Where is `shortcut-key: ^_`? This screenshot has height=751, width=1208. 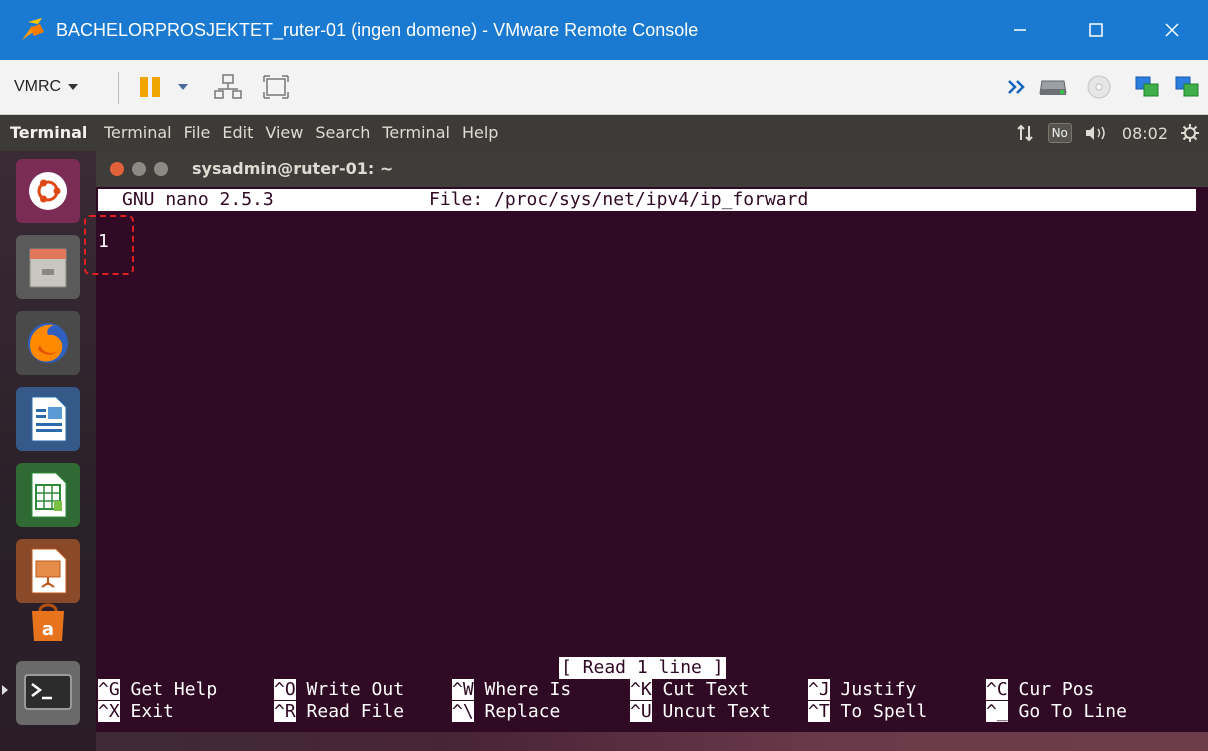 shortcut-key: ^_ is located at coordinates (997, 711).